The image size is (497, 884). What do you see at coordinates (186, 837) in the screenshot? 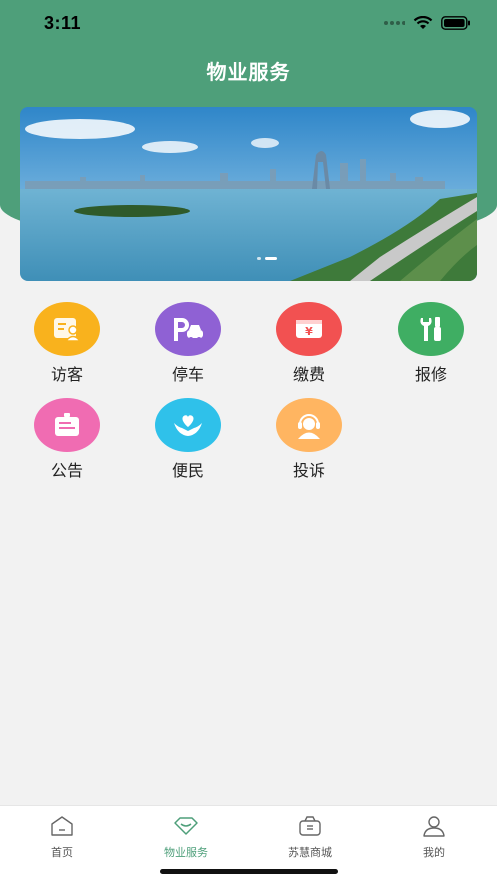
I see `tab-property-service: 物业服务` at bounding box center [186, 837].